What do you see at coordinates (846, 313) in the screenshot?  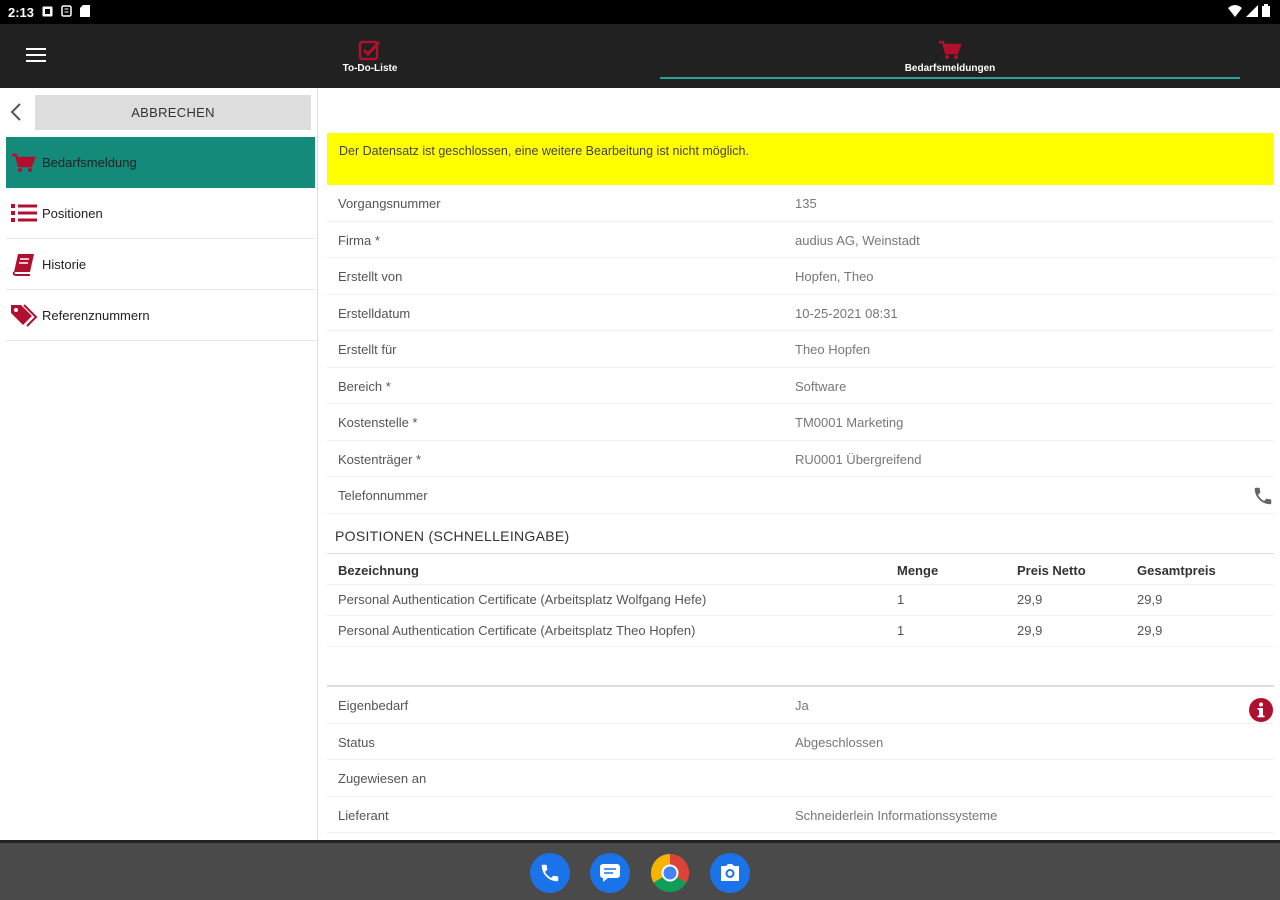 I see `field-value: 10-25-2021 08:31` at bounding box center [846, 313].